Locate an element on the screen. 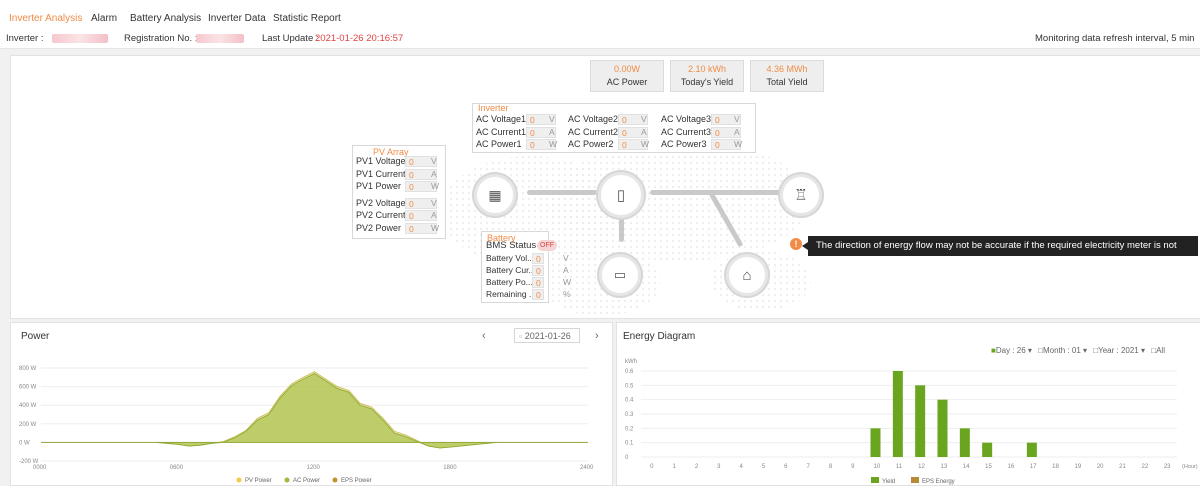  power-x-tick: 2400 is located at coordinates (587, 468).